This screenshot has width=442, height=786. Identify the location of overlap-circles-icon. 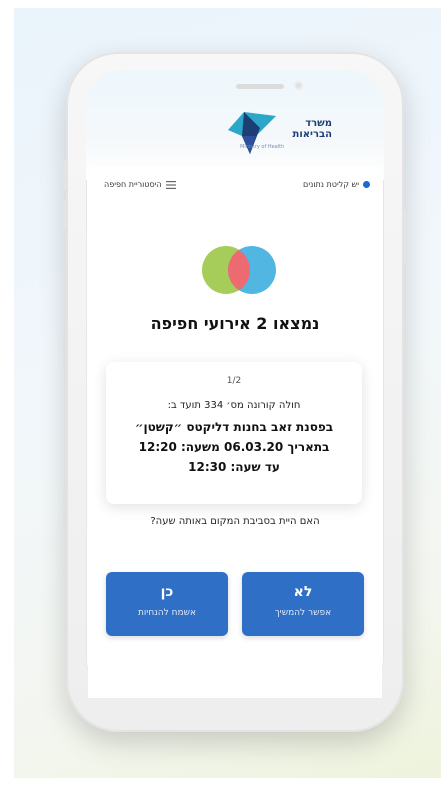
(239, 270).